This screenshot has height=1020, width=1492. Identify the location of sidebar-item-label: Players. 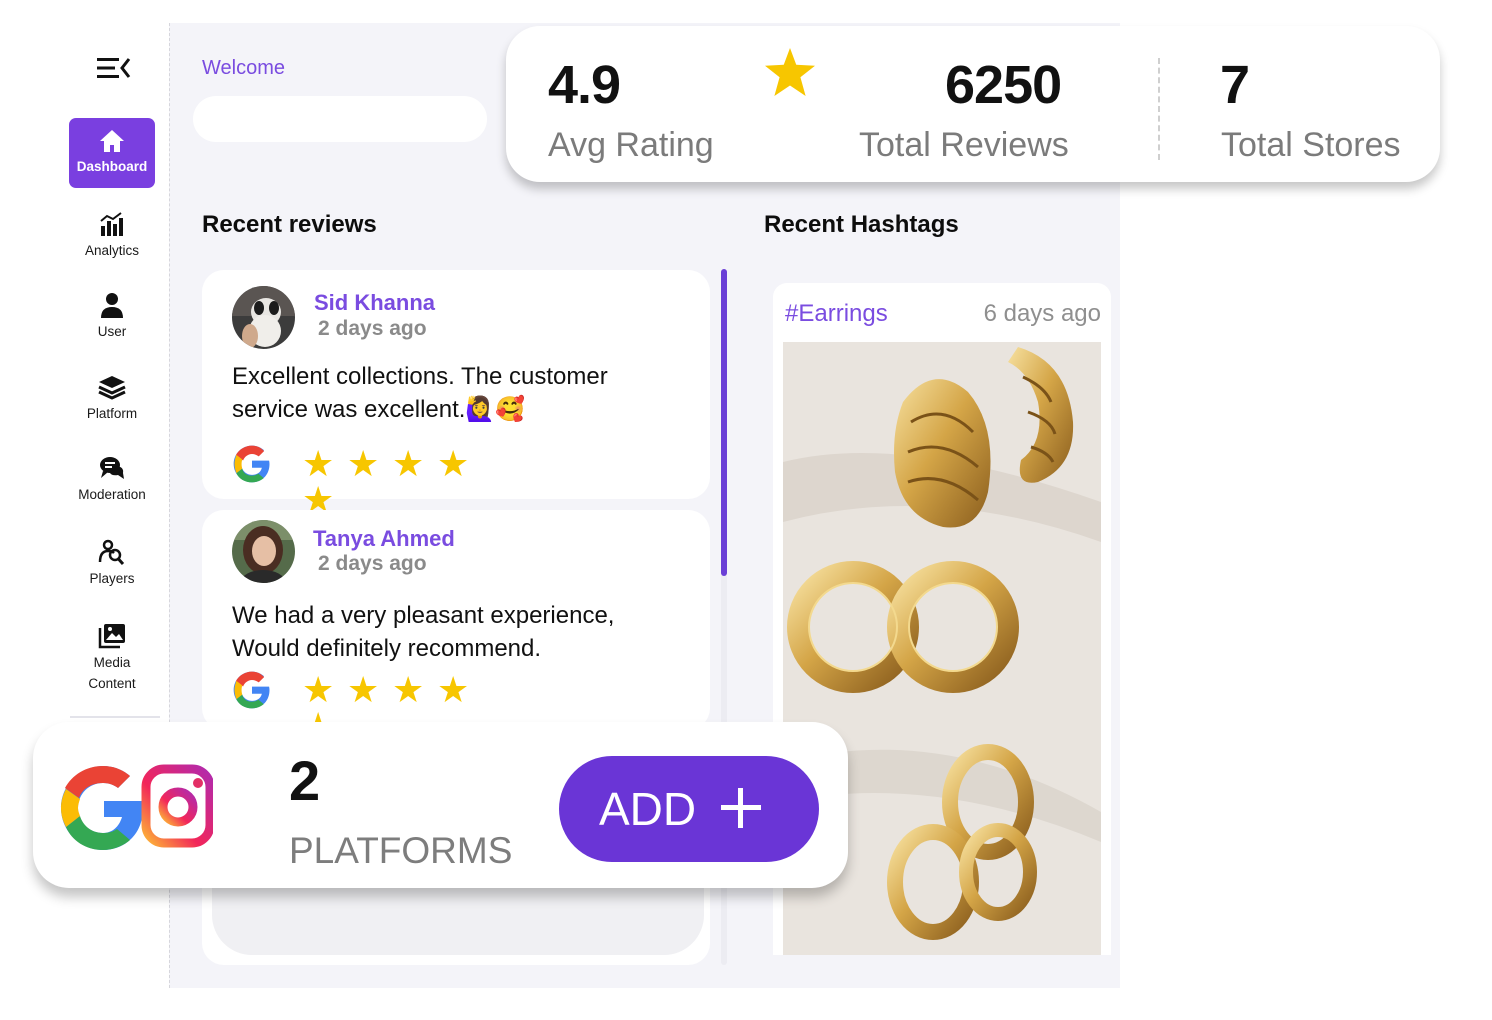
(112, 578).